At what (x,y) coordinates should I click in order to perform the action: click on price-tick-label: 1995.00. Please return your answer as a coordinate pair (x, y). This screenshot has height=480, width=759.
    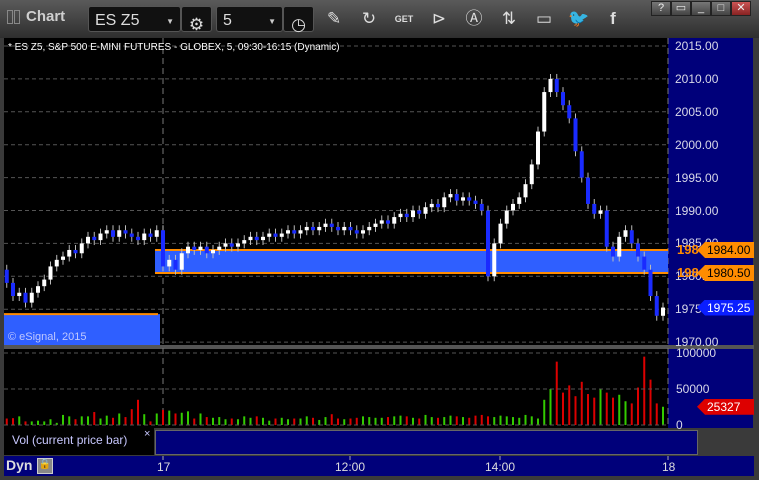
    Looking at the image, I should click on (697, 177).